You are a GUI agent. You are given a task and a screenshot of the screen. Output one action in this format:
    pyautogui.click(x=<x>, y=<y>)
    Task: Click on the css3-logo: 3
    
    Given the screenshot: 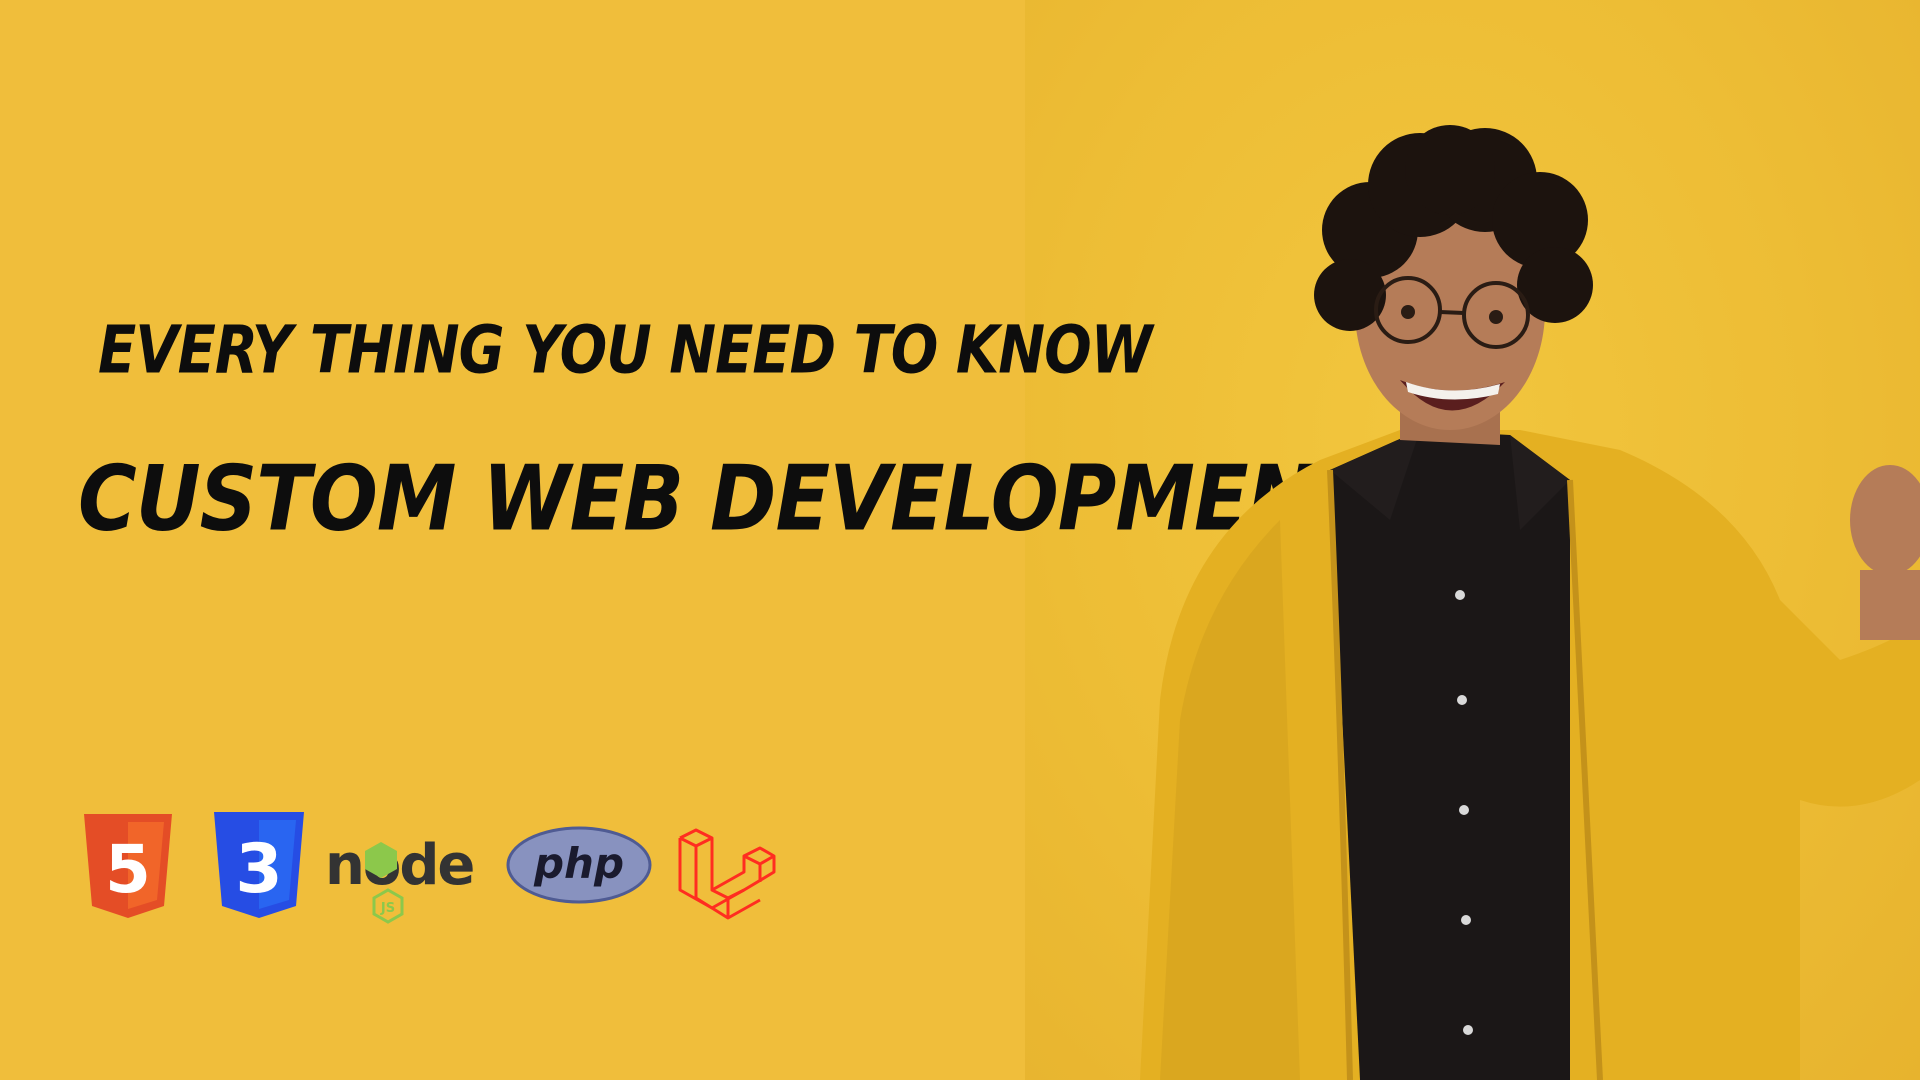 What is the action you would take?
    pyautogui.click(x=259, y=865)
    